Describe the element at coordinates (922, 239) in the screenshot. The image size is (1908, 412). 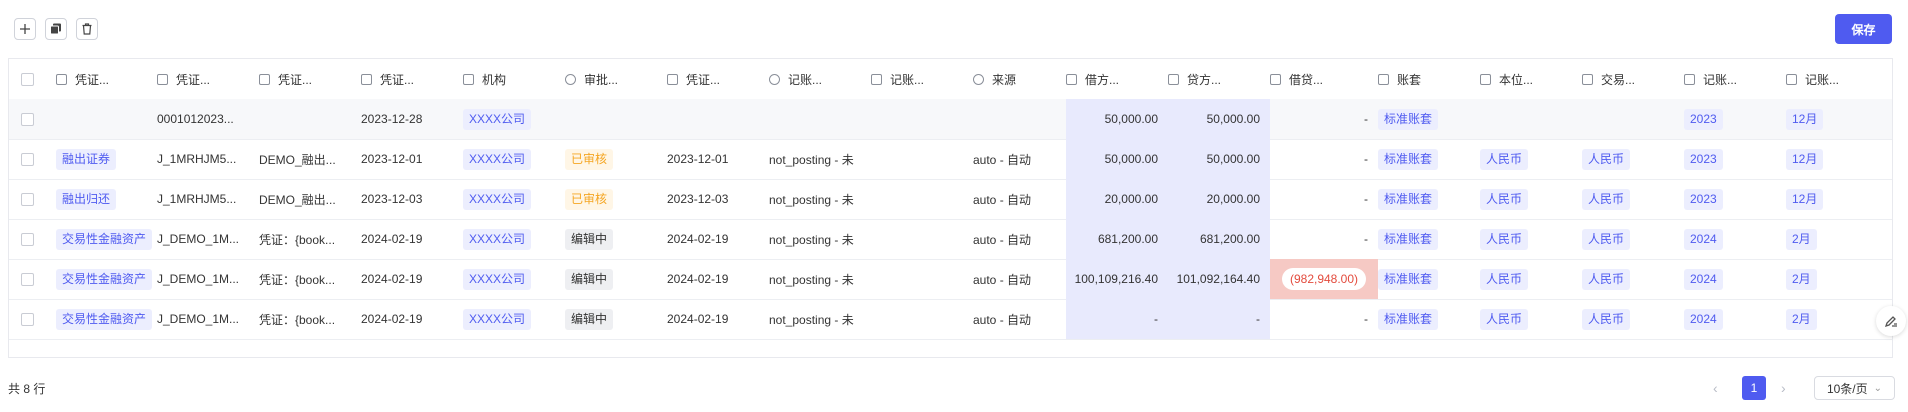
I see `table-cell` at that location.